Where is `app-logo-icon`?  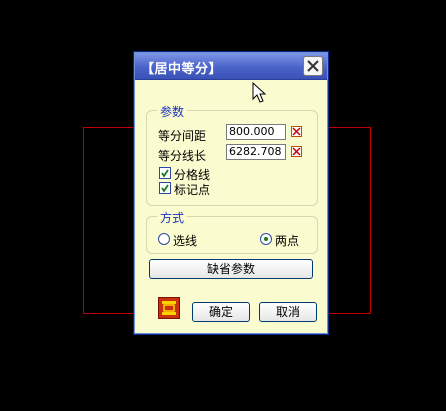
app-logo-icon is located at coordinates (169, 308).